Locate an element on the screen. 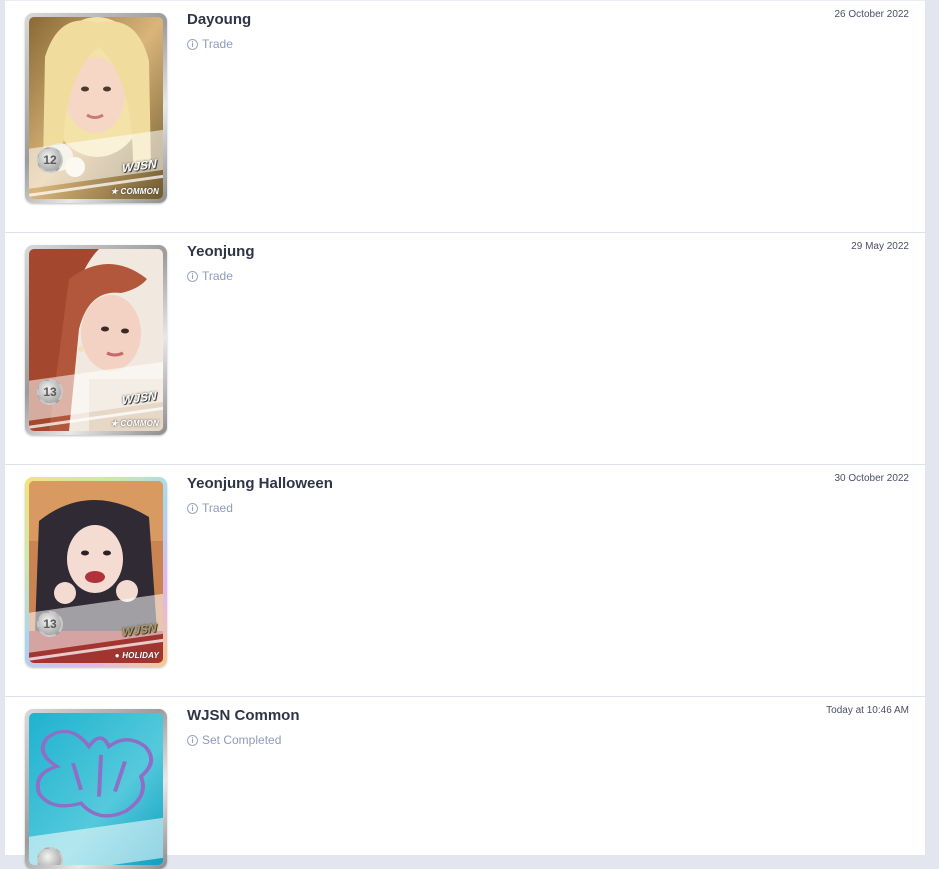 This screenshot has width=939, height=869. card-face is located at coordinates (96, 789).